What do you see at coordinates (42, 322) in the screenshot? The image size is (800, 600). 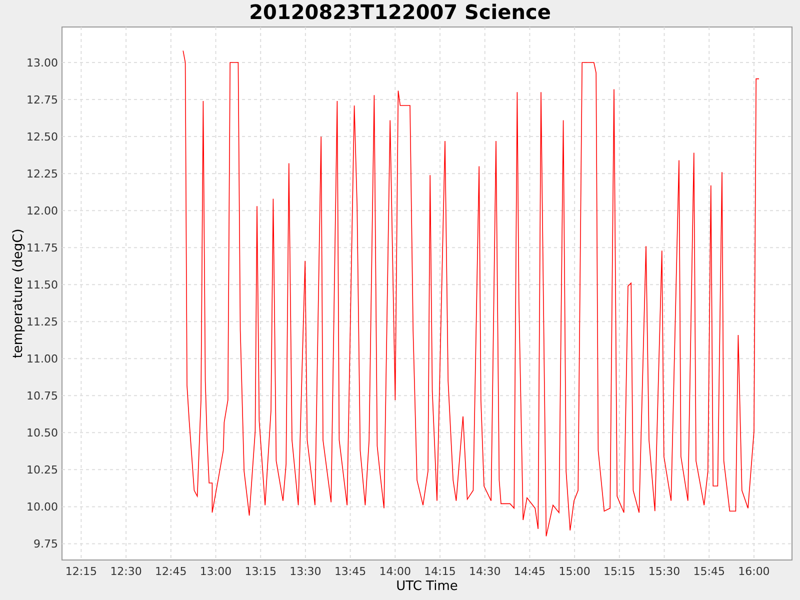 I see `y-tick-label: 11.25` at bounding box center [42, 322].